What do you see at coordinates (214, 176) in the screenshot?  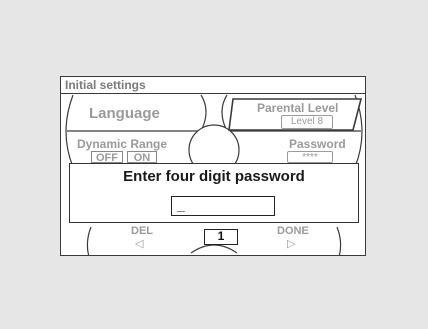 I see `dialog-prompt: Enter four digit password` at bounding box center [214, 176].